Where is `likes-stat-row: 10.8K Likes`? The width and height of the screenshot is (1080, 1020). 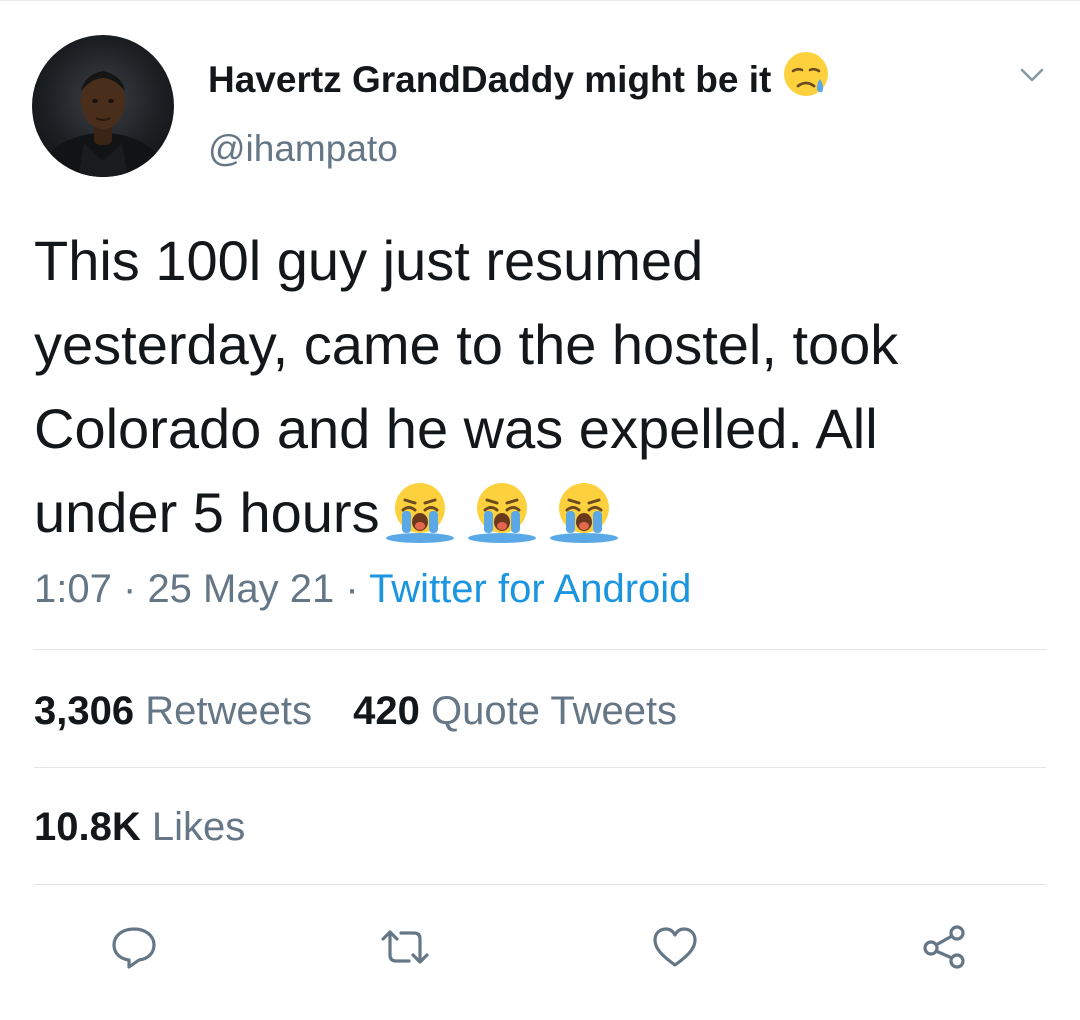
likes-stat-row: 10.8K Likes is located at coordinates (154, 827).